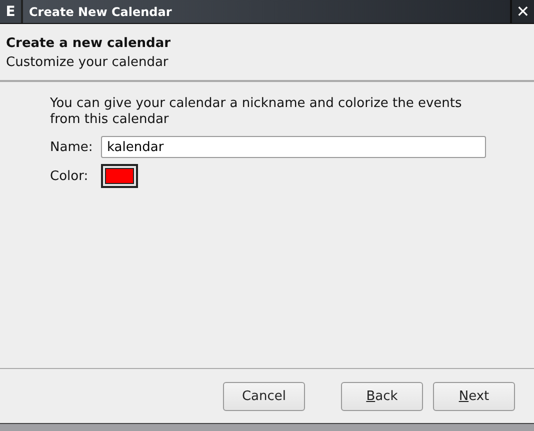  What do you see at coordinates (100, 12) in the screenshot?
I see `window-title: Create New Calendar` at bounding box center [100, 12].